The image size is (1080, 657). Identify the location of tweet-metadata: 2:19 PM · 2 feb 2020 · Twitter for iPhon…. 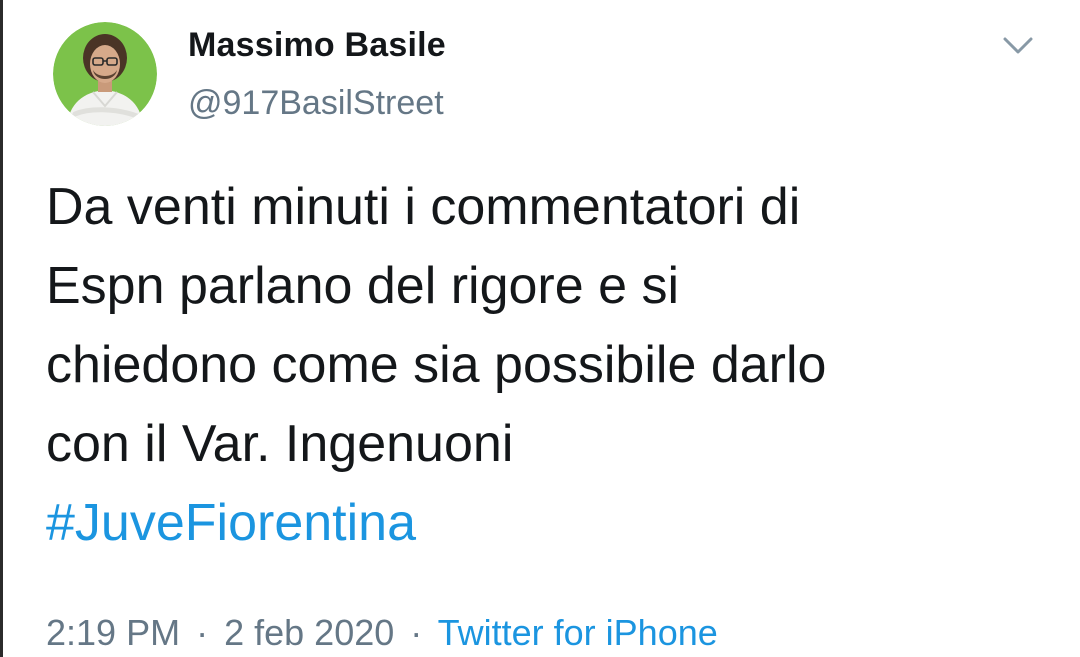
(382, 633).